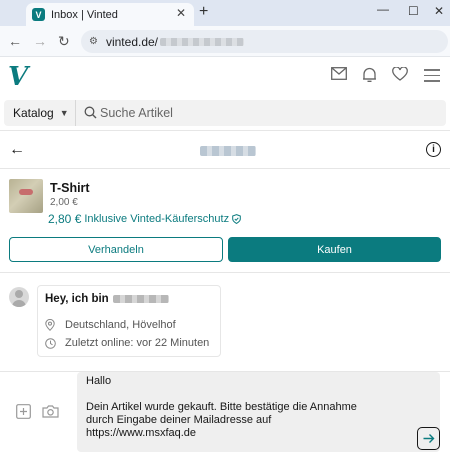 Image resolution: width=450 pixels, height=454 pixels. I want to click on heart-icon, so click(400, 74).